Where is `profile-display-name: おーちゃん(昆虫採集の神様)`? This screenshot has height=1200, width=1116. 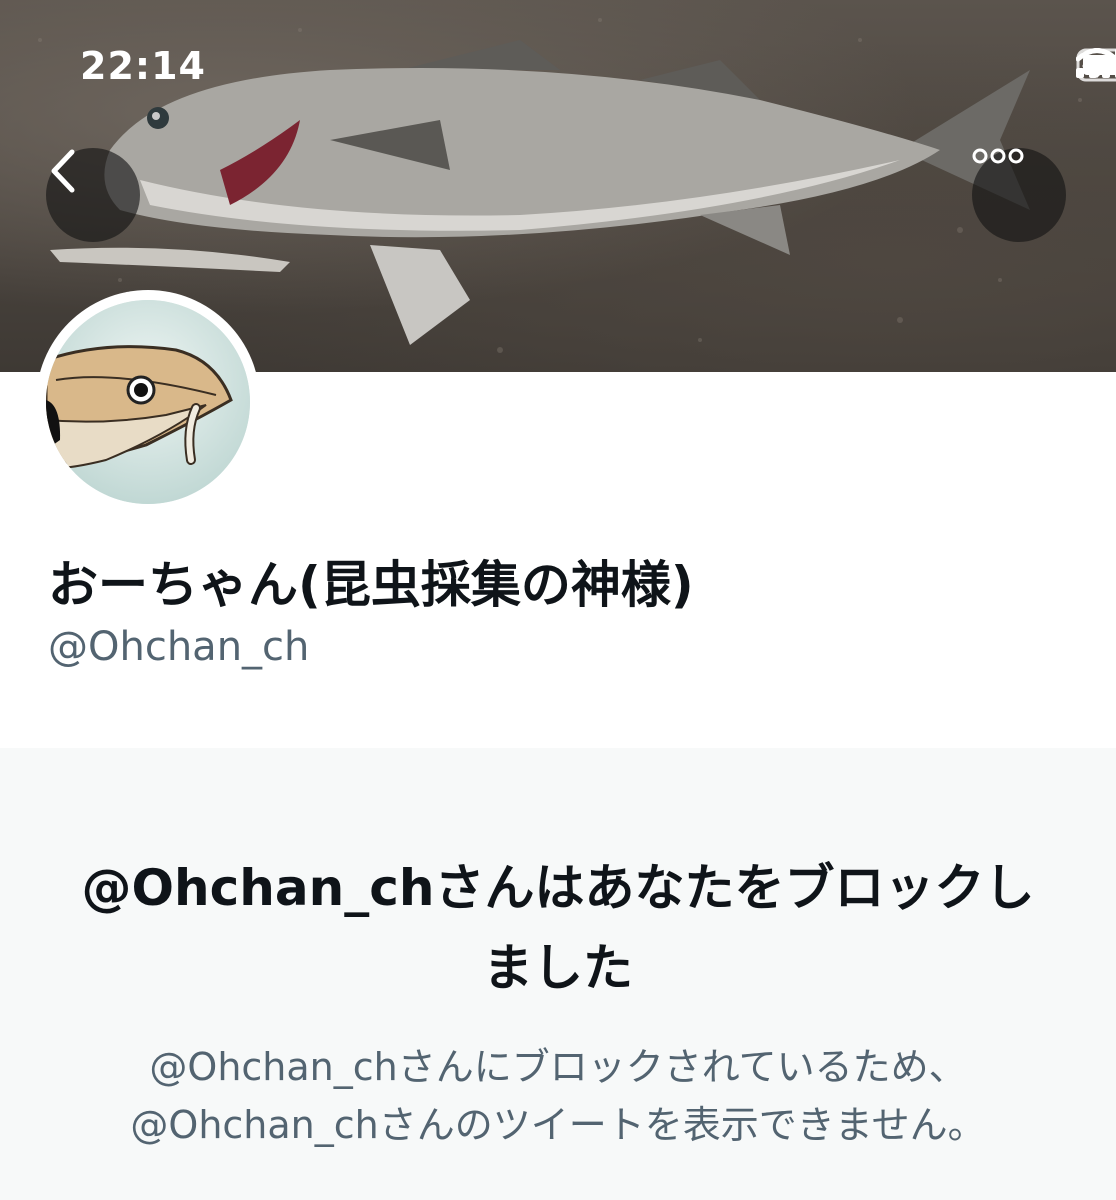 profile-display-name: おーちゃん(昆虫採集の神様) is located at coordinates (371, 585).